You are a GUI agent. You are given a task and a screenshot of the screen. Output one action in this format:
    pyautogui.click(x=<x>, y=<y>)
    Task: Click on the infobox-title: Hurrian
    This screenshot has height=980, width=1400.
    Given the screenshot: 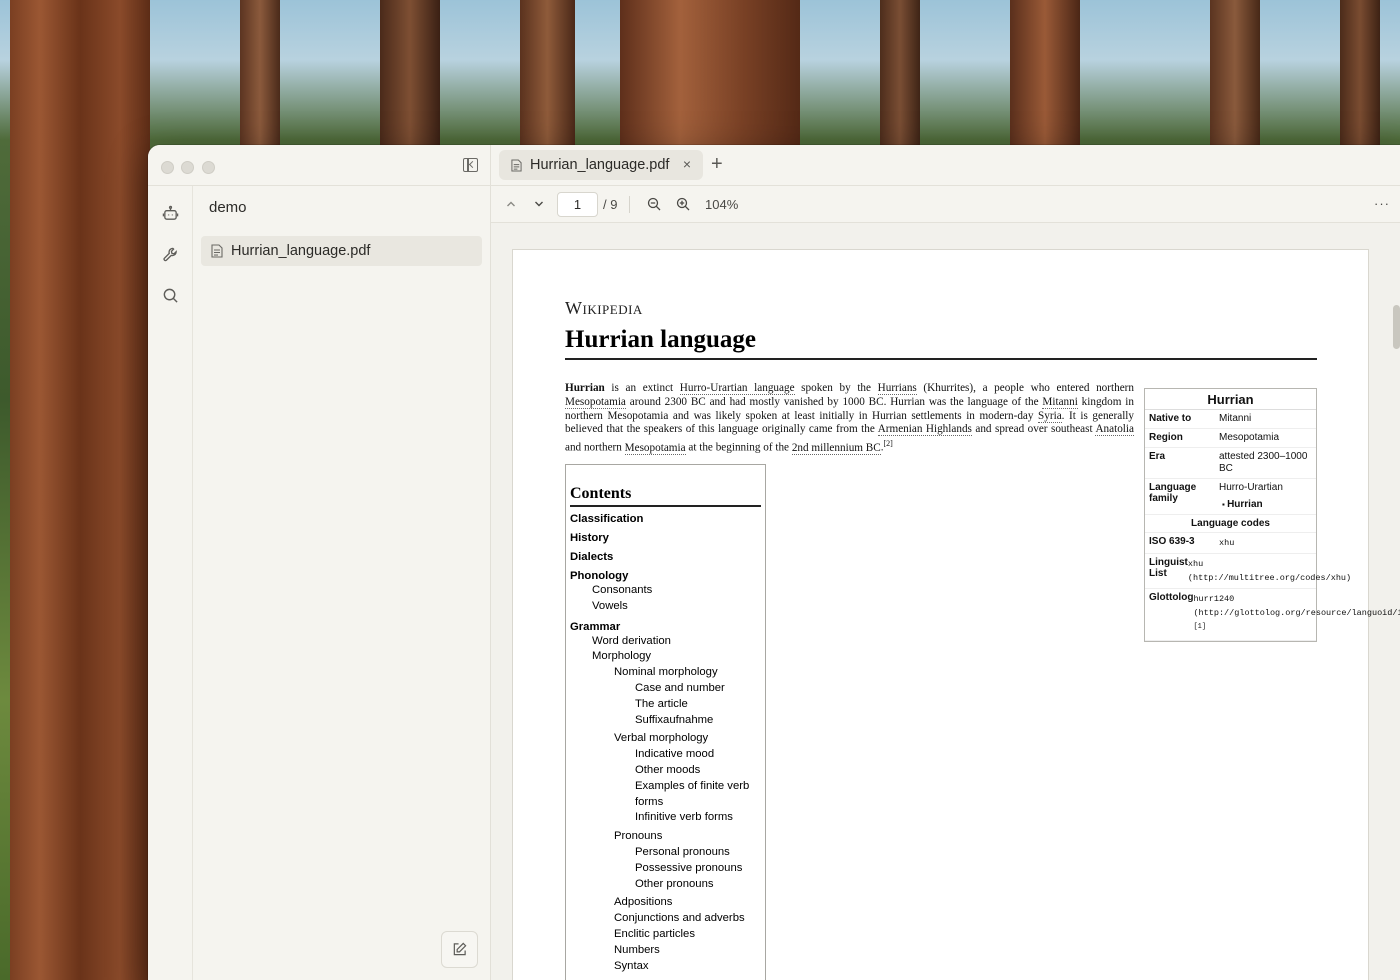 What is the action you would take?
    pyautogui.click(x=1230, y=399)
    